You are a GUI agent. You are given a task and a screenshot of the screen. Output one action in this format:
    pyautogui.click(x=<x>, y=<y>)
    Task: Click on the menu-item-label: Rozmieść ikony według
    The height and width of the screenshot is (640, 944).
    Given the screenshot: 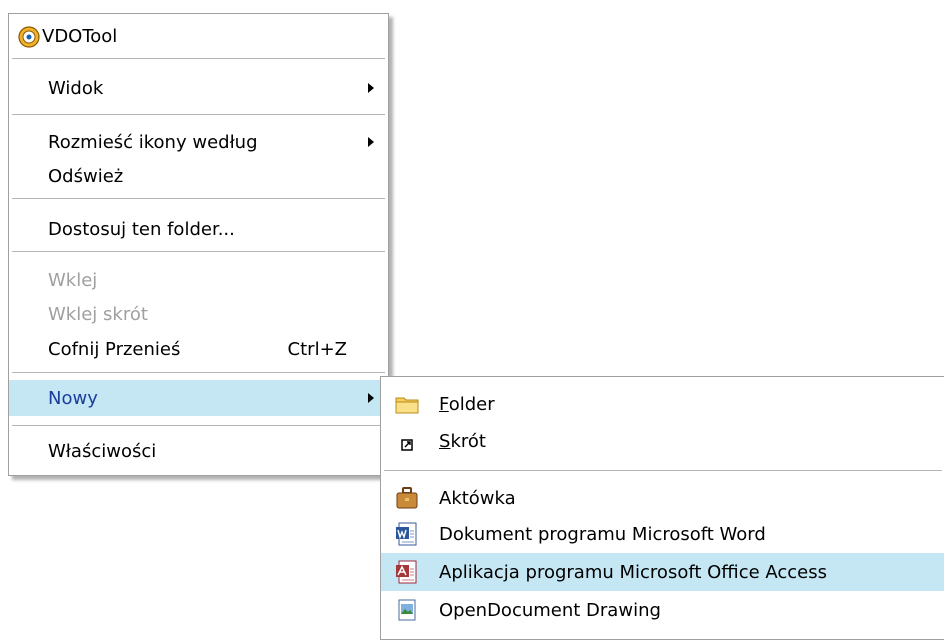 What is the action you would take?
    pyautogui.click(x=153, y=142)
    